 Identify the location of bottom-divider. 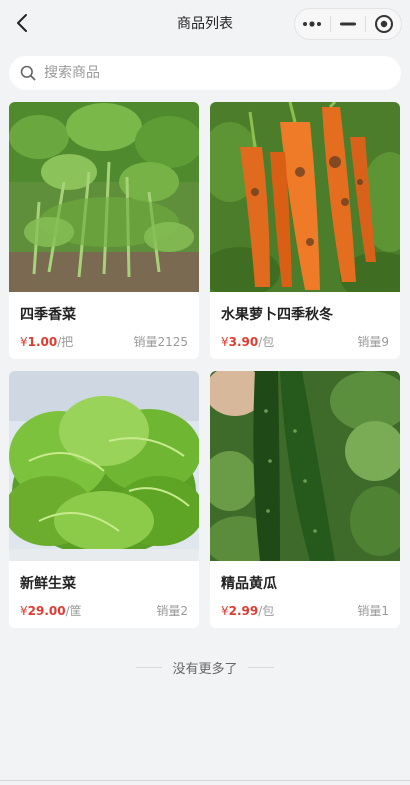
(205, 780).